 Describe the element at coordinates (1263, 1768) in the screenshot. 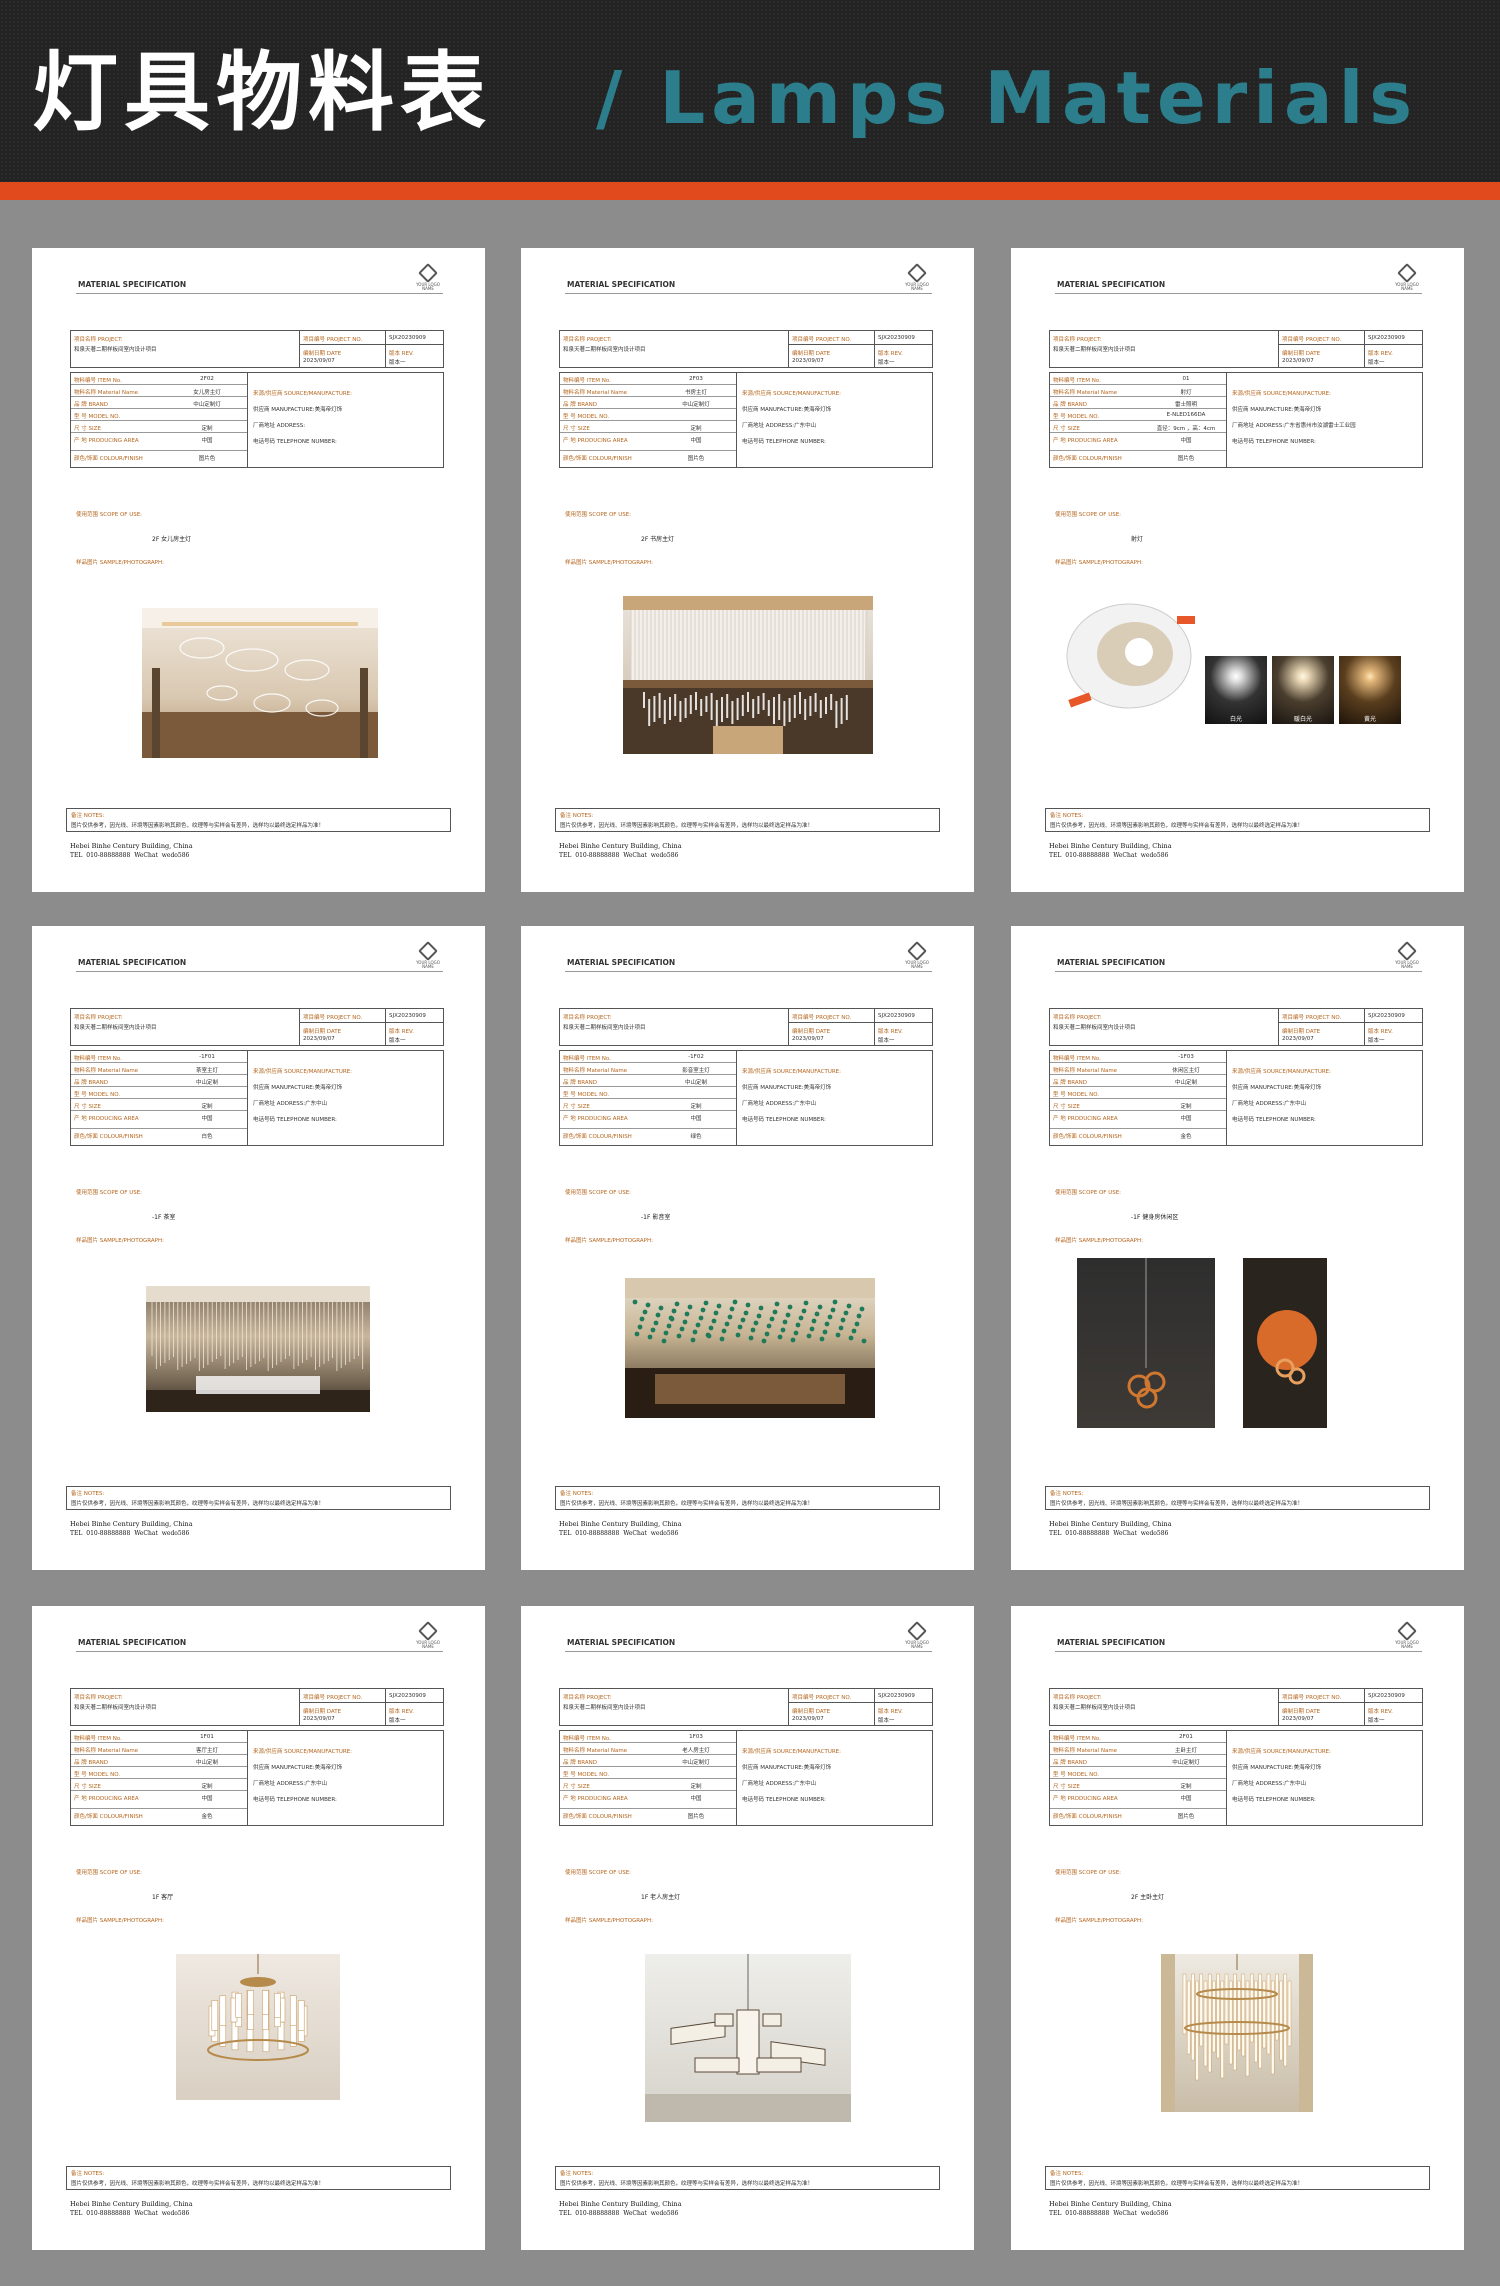

I see `manufacture-label: 供应商 MANUFACTURE:` at that location.